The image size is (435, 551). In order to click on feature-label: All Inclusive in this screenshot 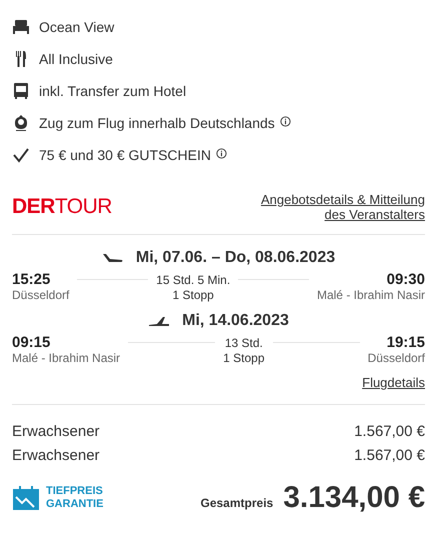, I will do `click(76, 59)`.